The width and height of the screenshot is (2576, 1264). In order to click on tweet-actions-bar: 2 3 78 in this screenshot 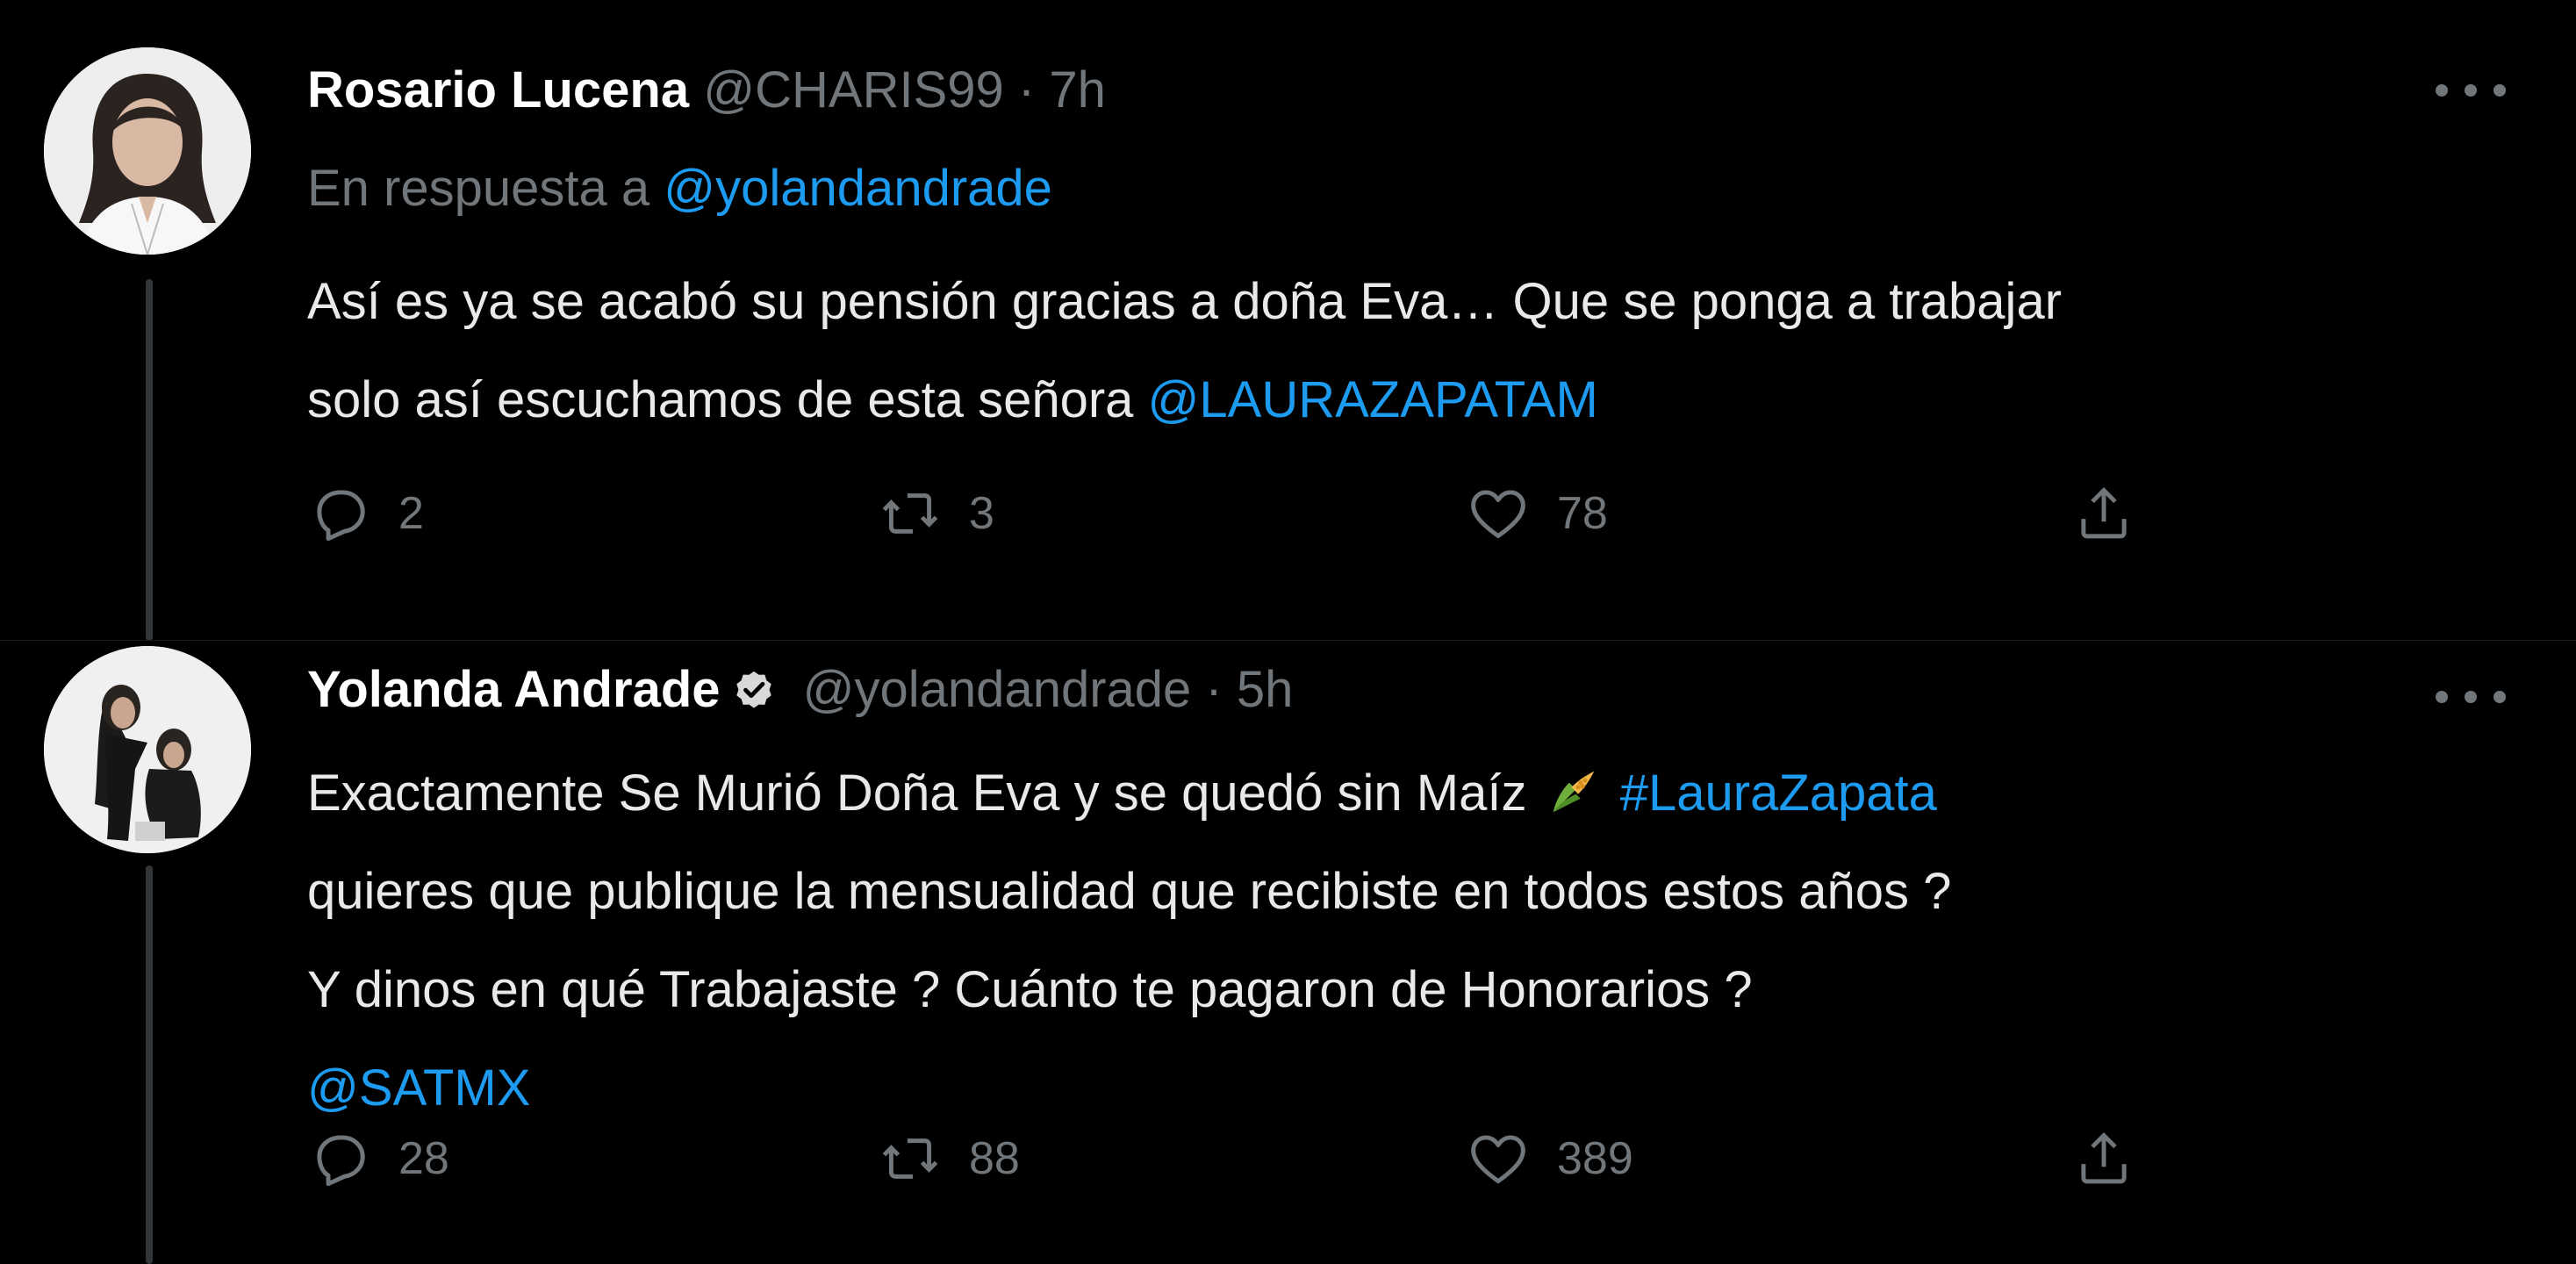, I will do `click(1228, 513)`.